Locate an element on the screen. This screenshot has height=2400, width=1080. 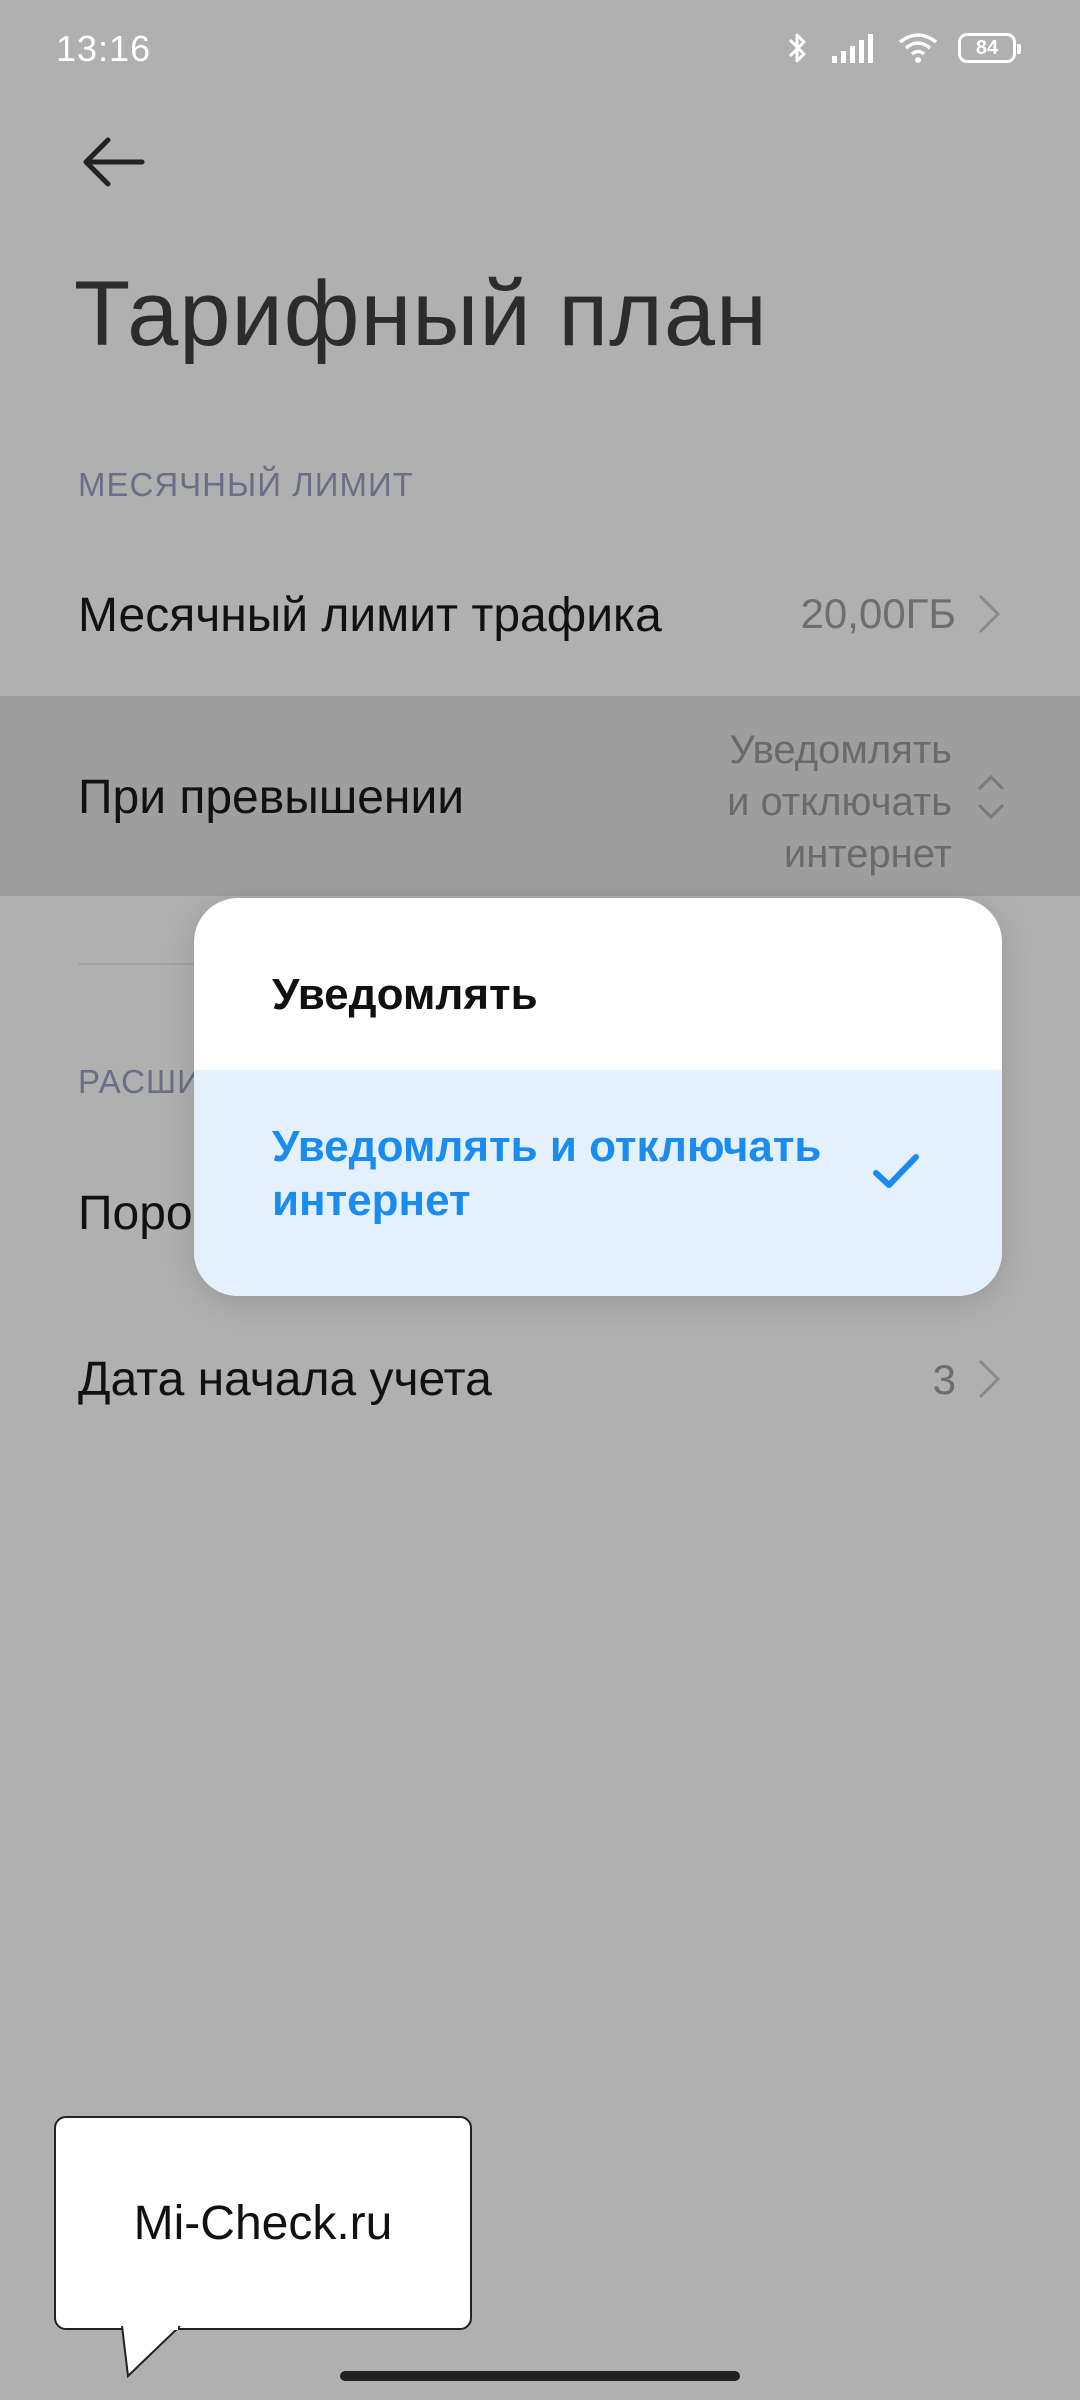
monthly-limit-label: Месячный лимит трафика is located at coordinates (370, 615).